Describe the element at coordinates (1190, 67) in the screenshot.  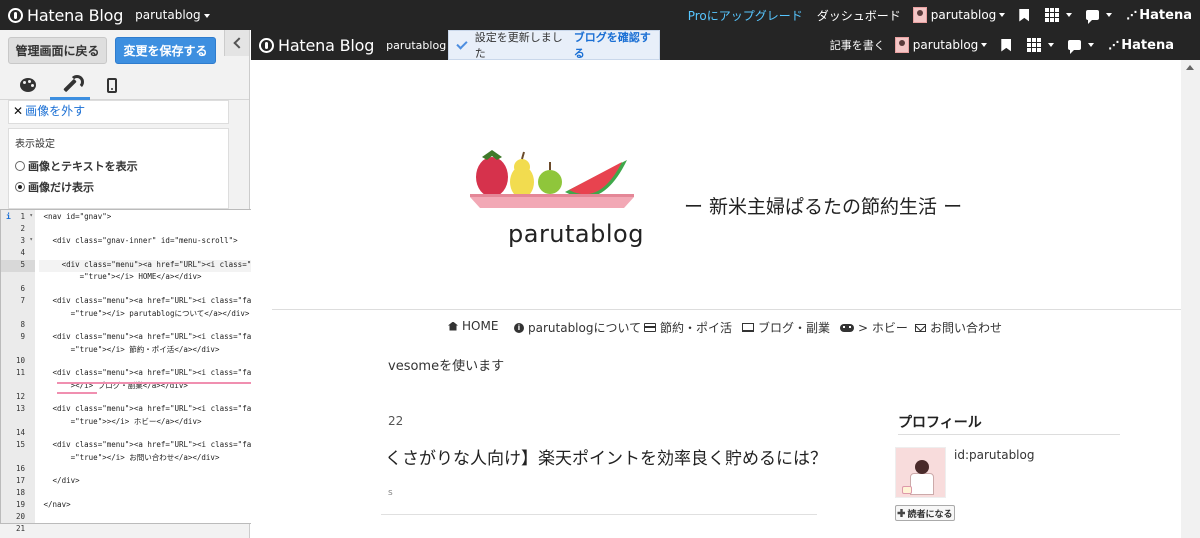
I see `scroll-up-icon` at that location.